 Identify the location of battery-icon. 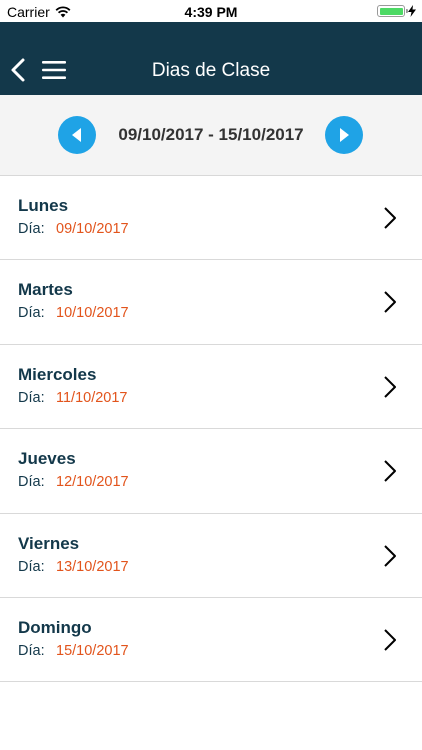
(392, 11).